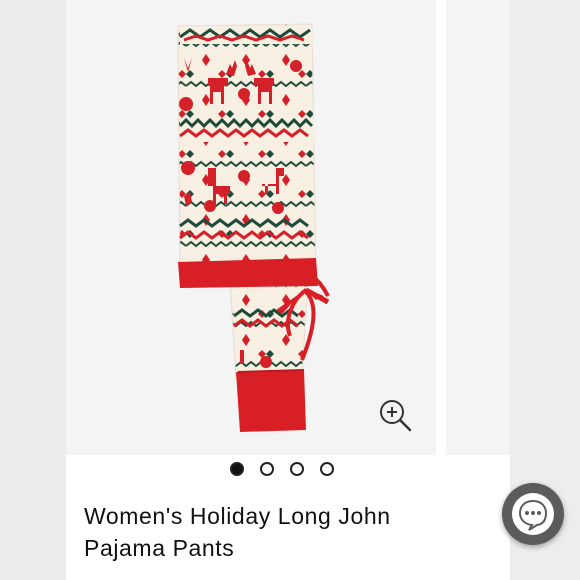 This screenshot has height=580, width=580. I want to click on chat-button, so click(533, 514).